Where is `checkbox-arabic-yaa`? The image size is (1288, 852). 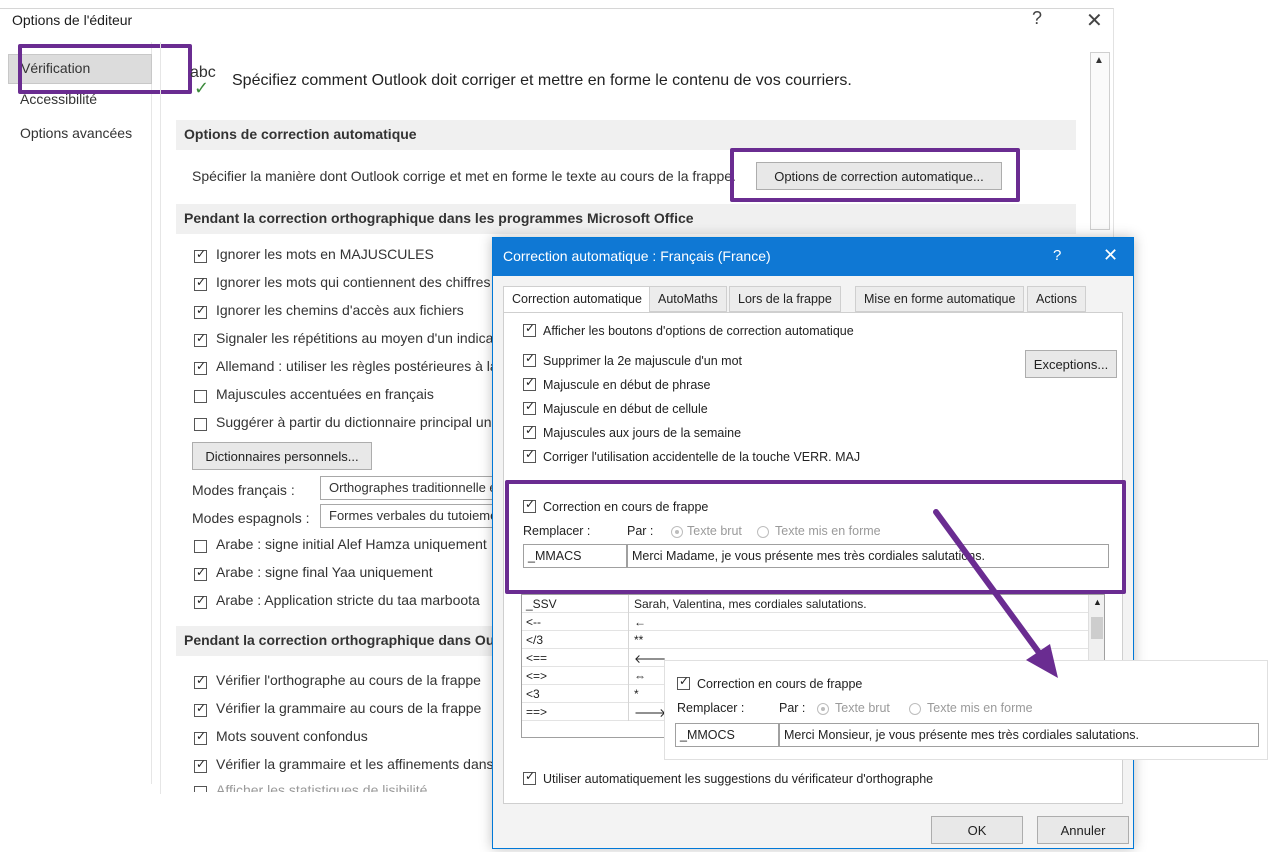
checkbox-arabic-yaa is located at coordinates (200, 573).